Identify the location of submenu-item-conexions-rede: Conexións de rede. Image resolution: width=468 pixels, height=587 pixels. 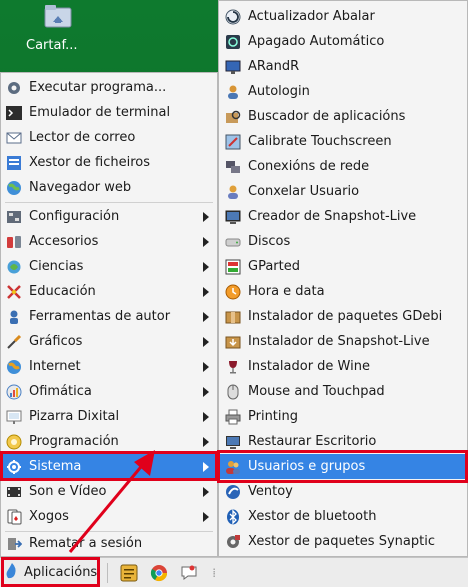
(343, 166).